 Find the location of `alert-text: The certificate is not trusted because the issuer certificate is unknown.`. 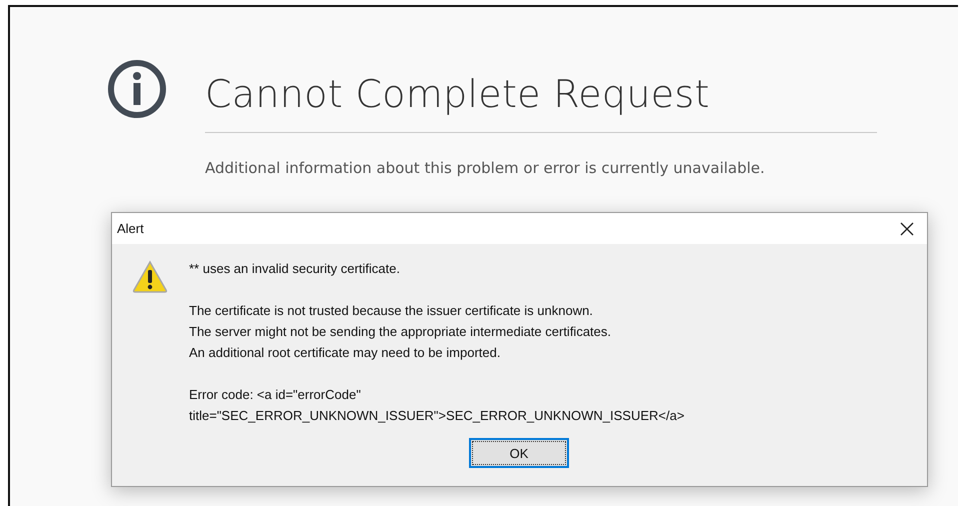

alert-text: The certificate is not trusted because the issuer certificate is unknown. is located at coordinates (391, 311).